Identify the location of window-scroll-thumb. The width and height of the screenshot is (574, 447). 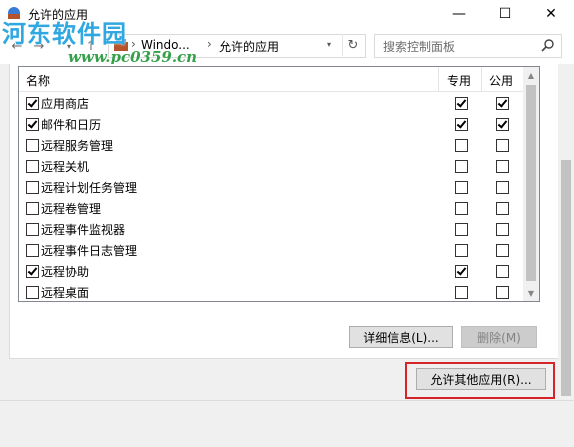
(566, 278).